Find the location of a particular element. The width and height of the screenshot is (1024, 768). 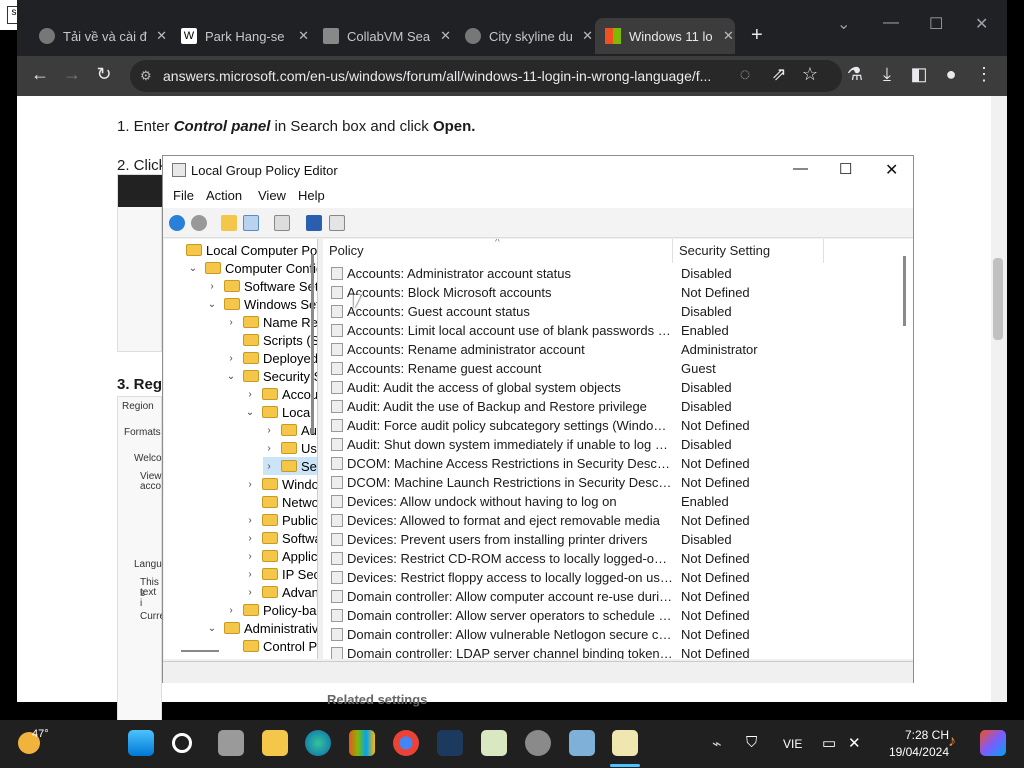

tree-node: ⌄ Security Se is located at coordinates (271, 376).